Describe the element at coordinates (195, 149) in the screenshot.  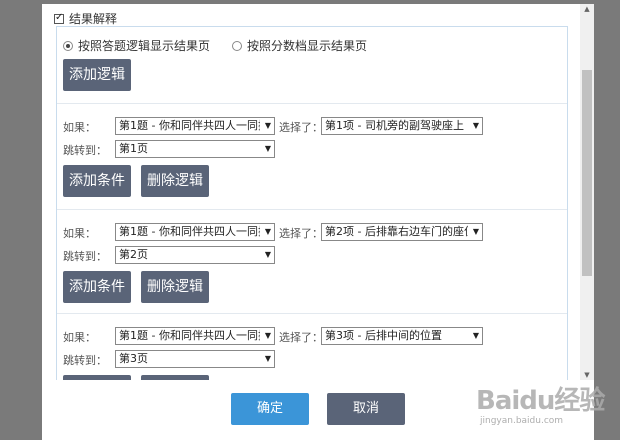
I see `page-select: 第1页 ▼` at that location.